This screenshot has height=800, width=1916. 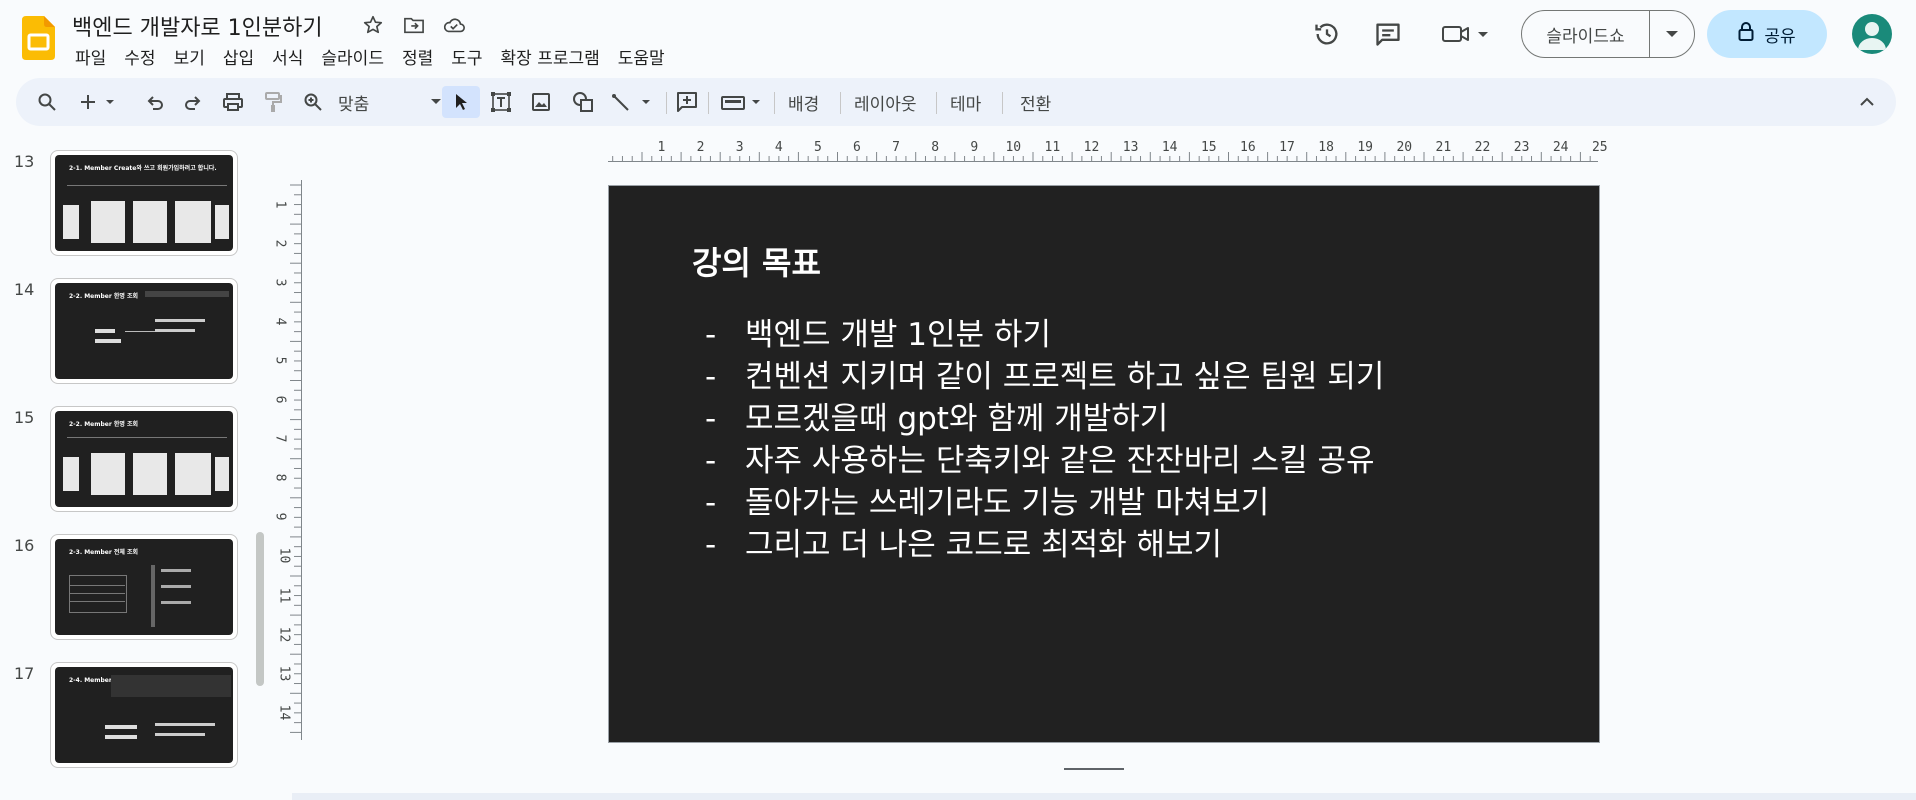 I want to click on ruler-label: 2, so click(x=280, y=243).